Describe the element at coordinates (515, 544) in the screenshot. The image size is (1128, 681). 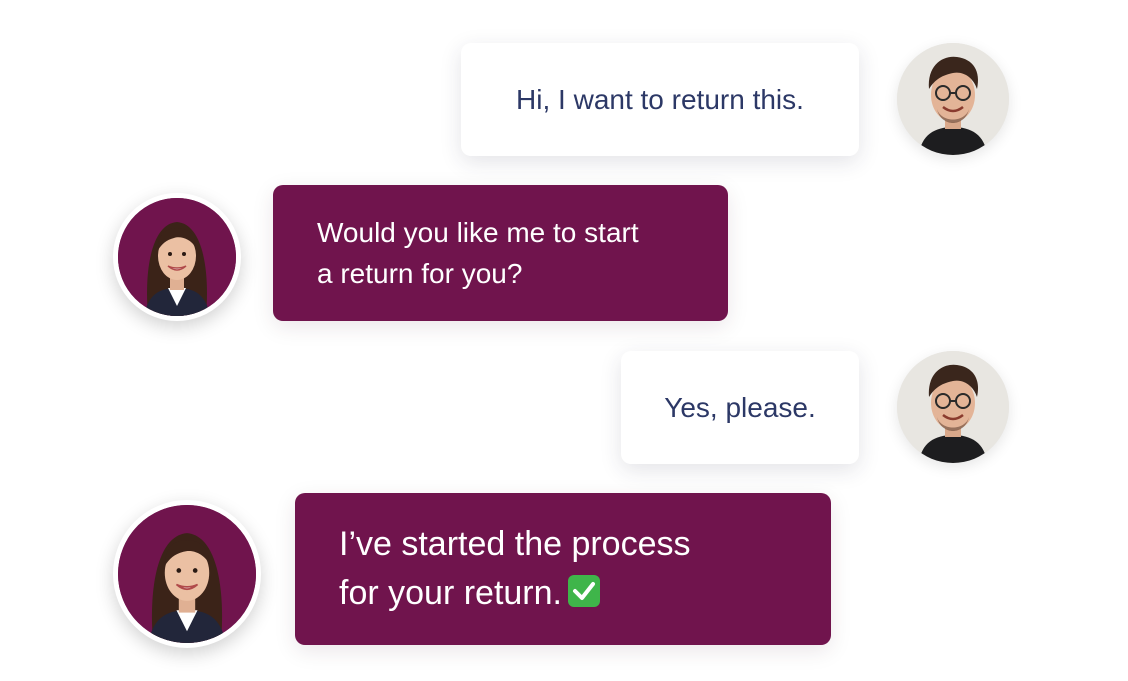
I see `message-text-line-1: I’ve started the process` at that location.